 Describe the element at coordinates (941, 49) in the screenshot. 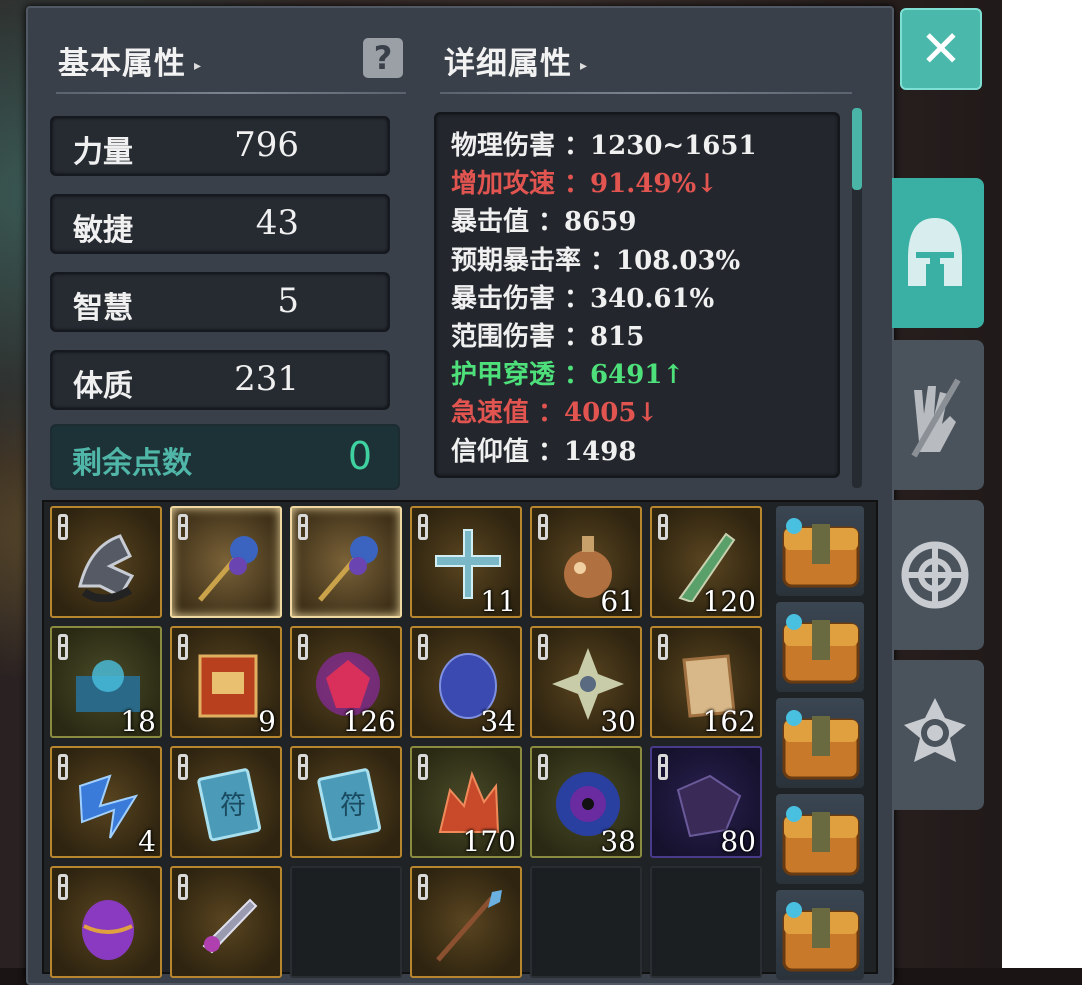

I see `close-button: ✕` at that location.